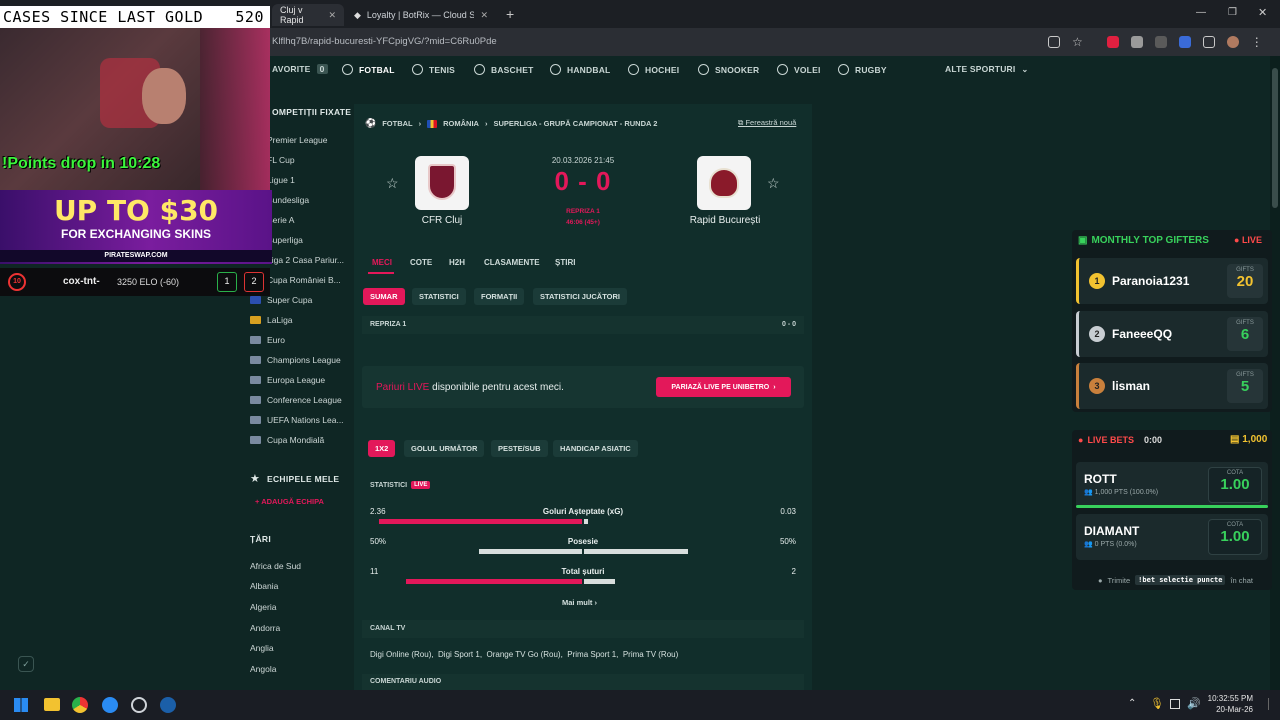  What do you see at coordinates (1160, 42) in the screenshot?
I see `extension-slash-icon` at bounding box center [1160, 42].